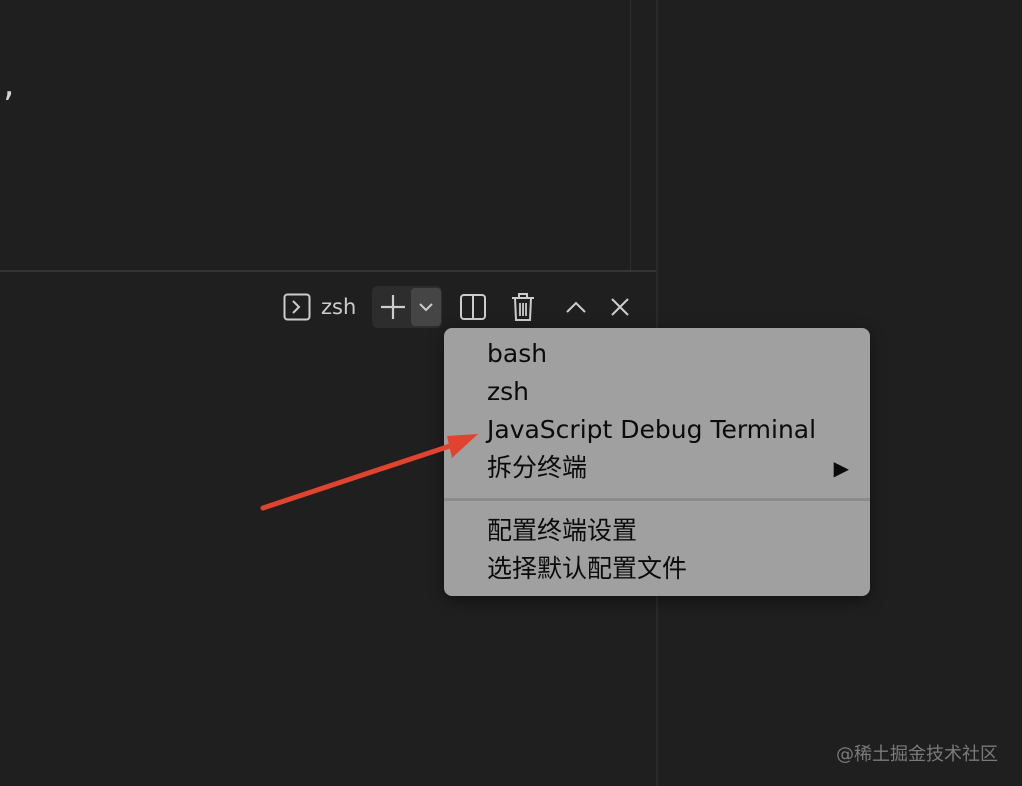  I want to click on split-terminal-button, so click(473, 307).